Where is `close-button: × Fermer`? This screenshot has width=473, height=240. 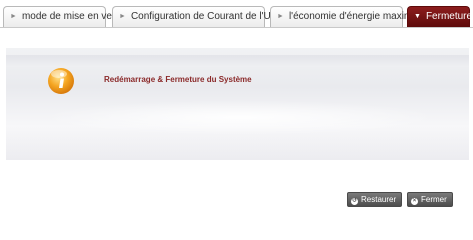 close-button: × Fermer is located at coordinates (430, 199).